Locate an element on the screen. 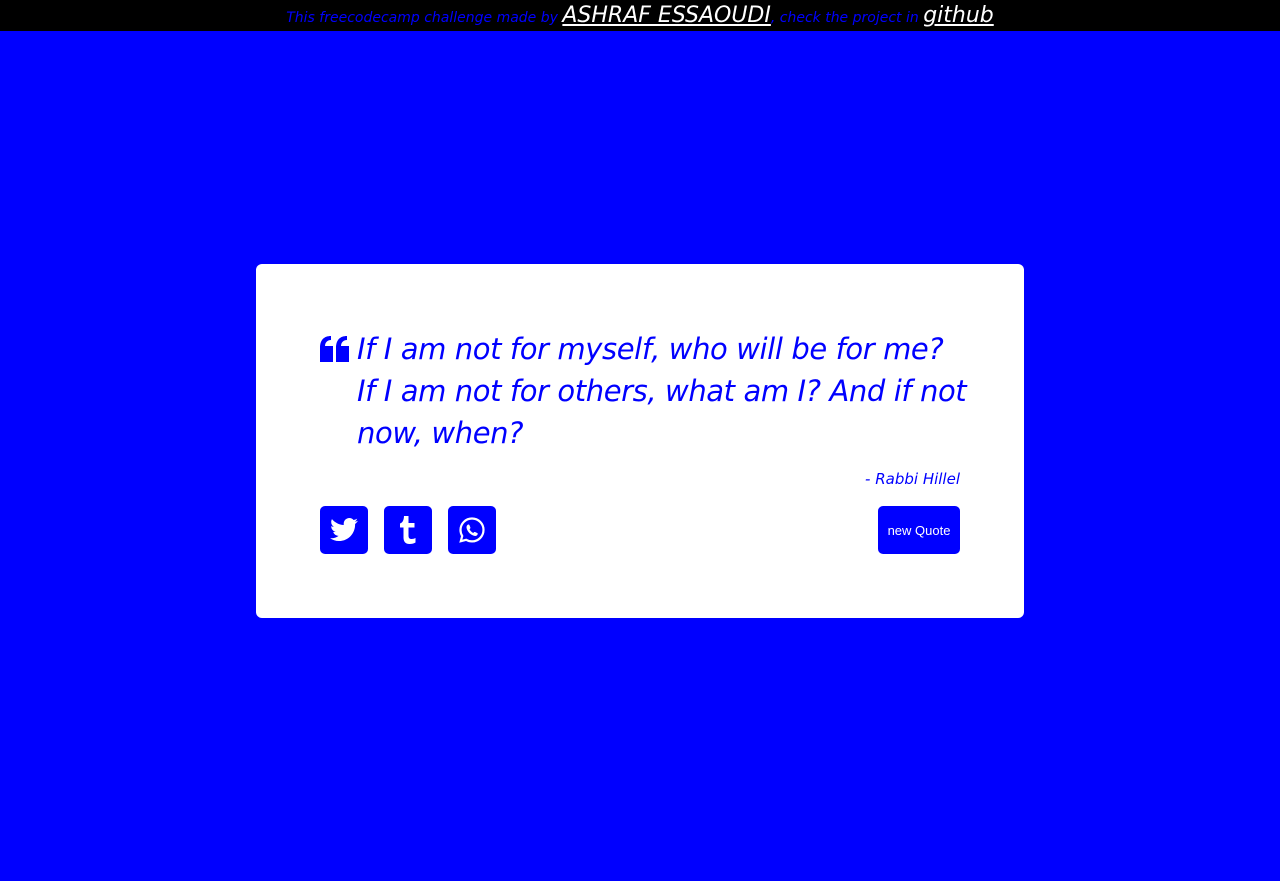 The image size is (1280, 881). tumblr-quote-button is located at coordinates (408, 530).